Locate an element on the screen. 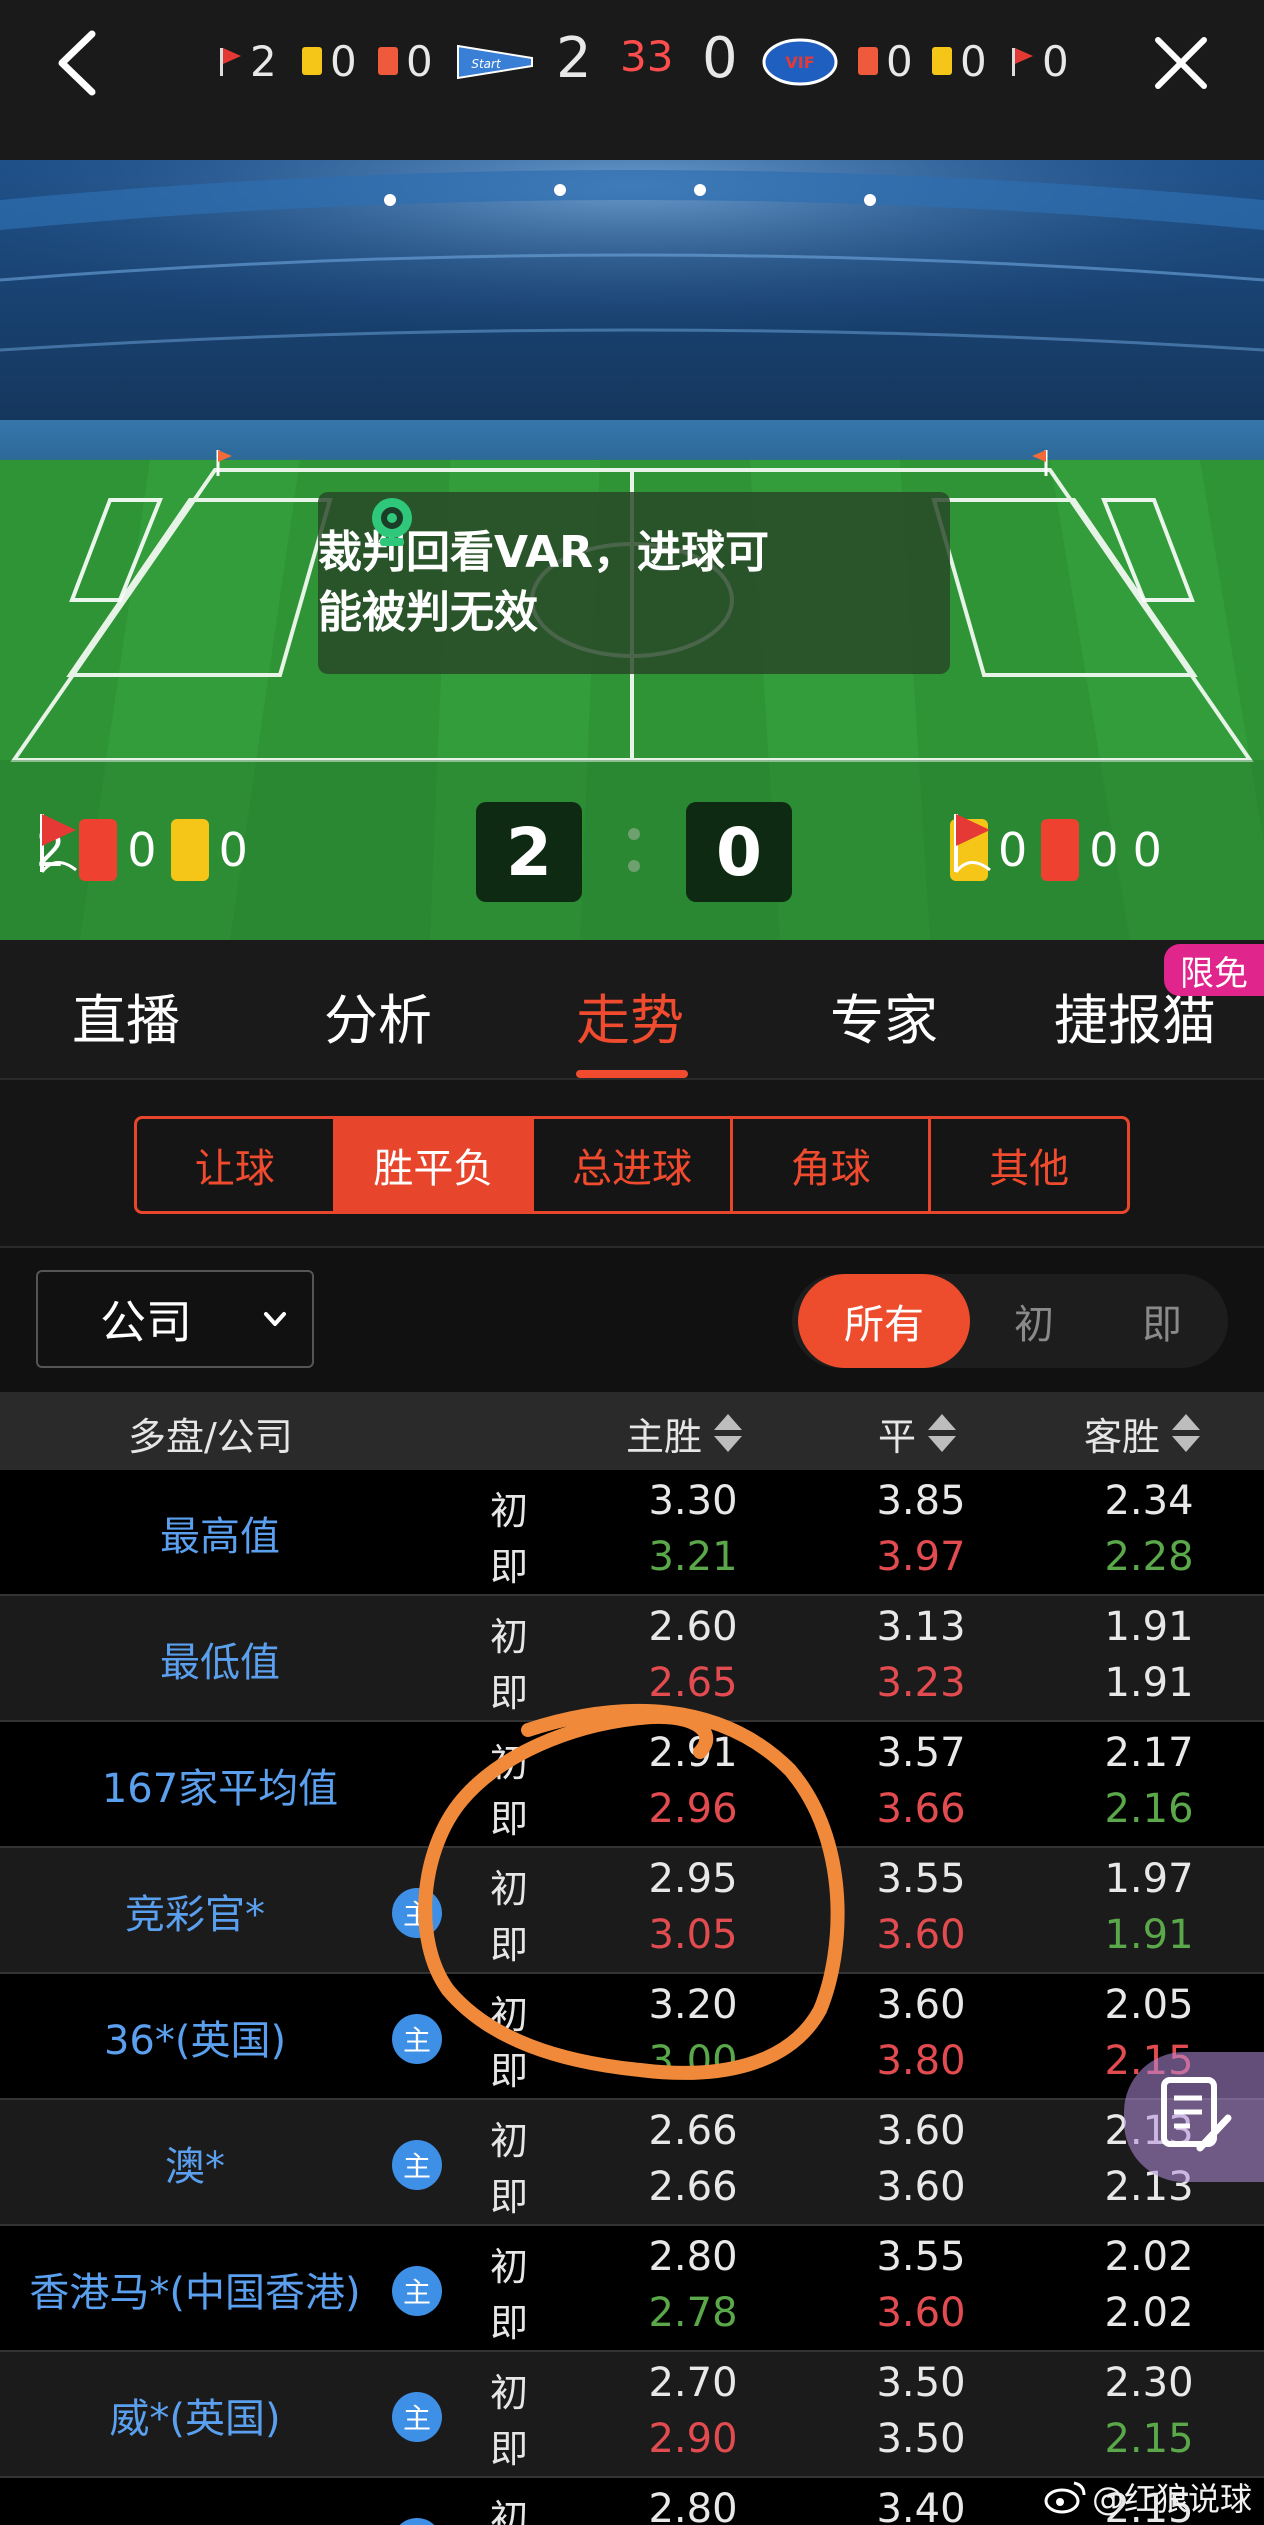 This screenshot has height=2525, width=1264. floating-note-button is located at coordinates (1194, 2117).